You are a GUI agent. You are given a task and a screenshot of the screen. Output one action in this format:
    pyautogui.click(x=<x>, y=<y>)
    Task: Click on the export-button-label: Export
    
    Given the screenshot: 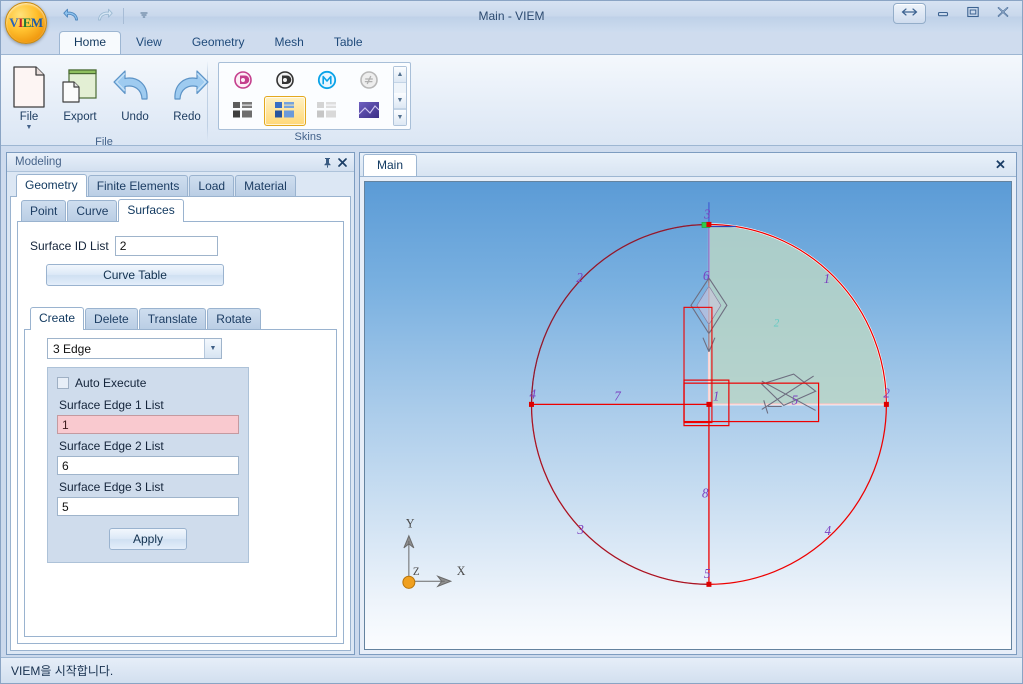 What is the action you would take?
    pyautogui.click(x=80, y=117)
    